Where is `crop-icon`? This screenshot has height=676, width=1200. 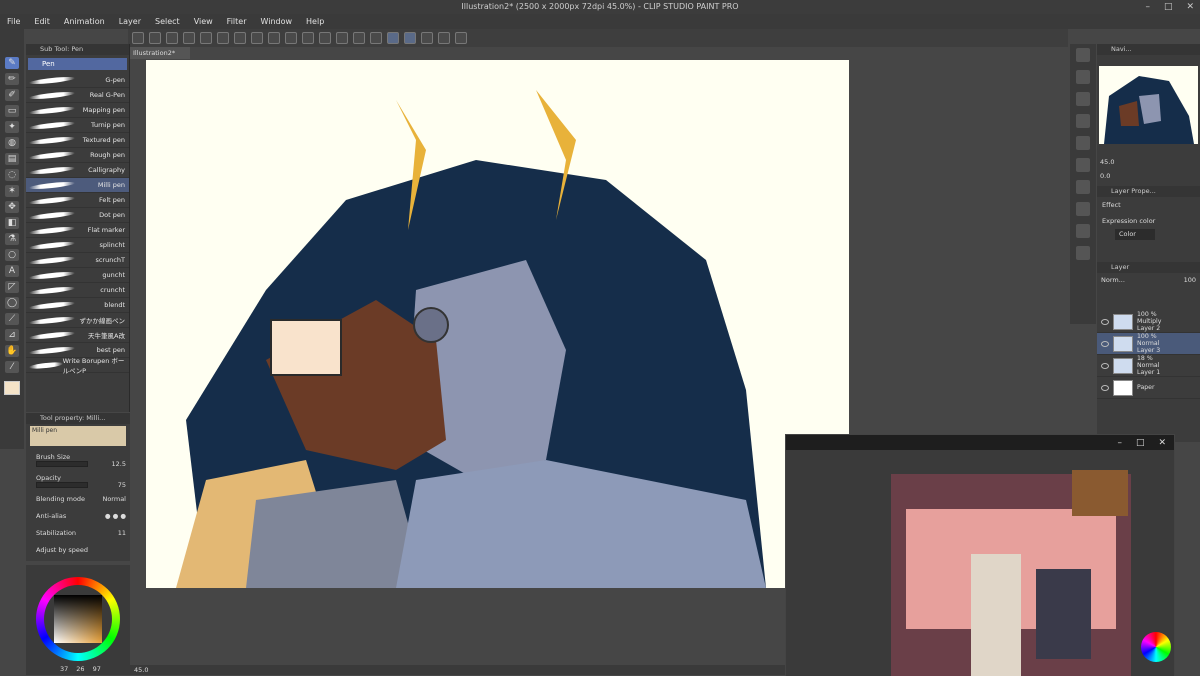
crop-icon is located at coordinates (342, 38).